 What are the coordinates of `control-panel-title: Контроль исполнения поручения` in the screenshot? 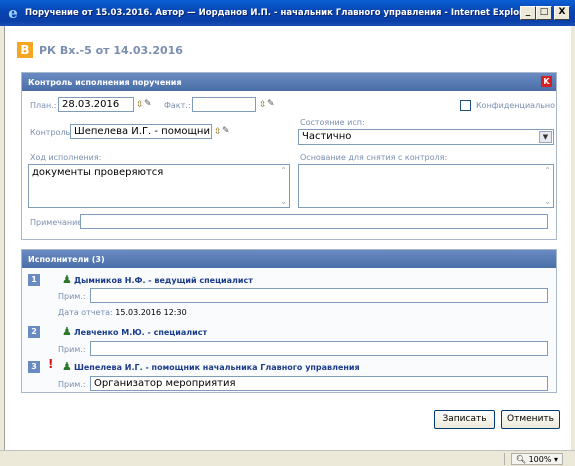 It's located at (105, 82).